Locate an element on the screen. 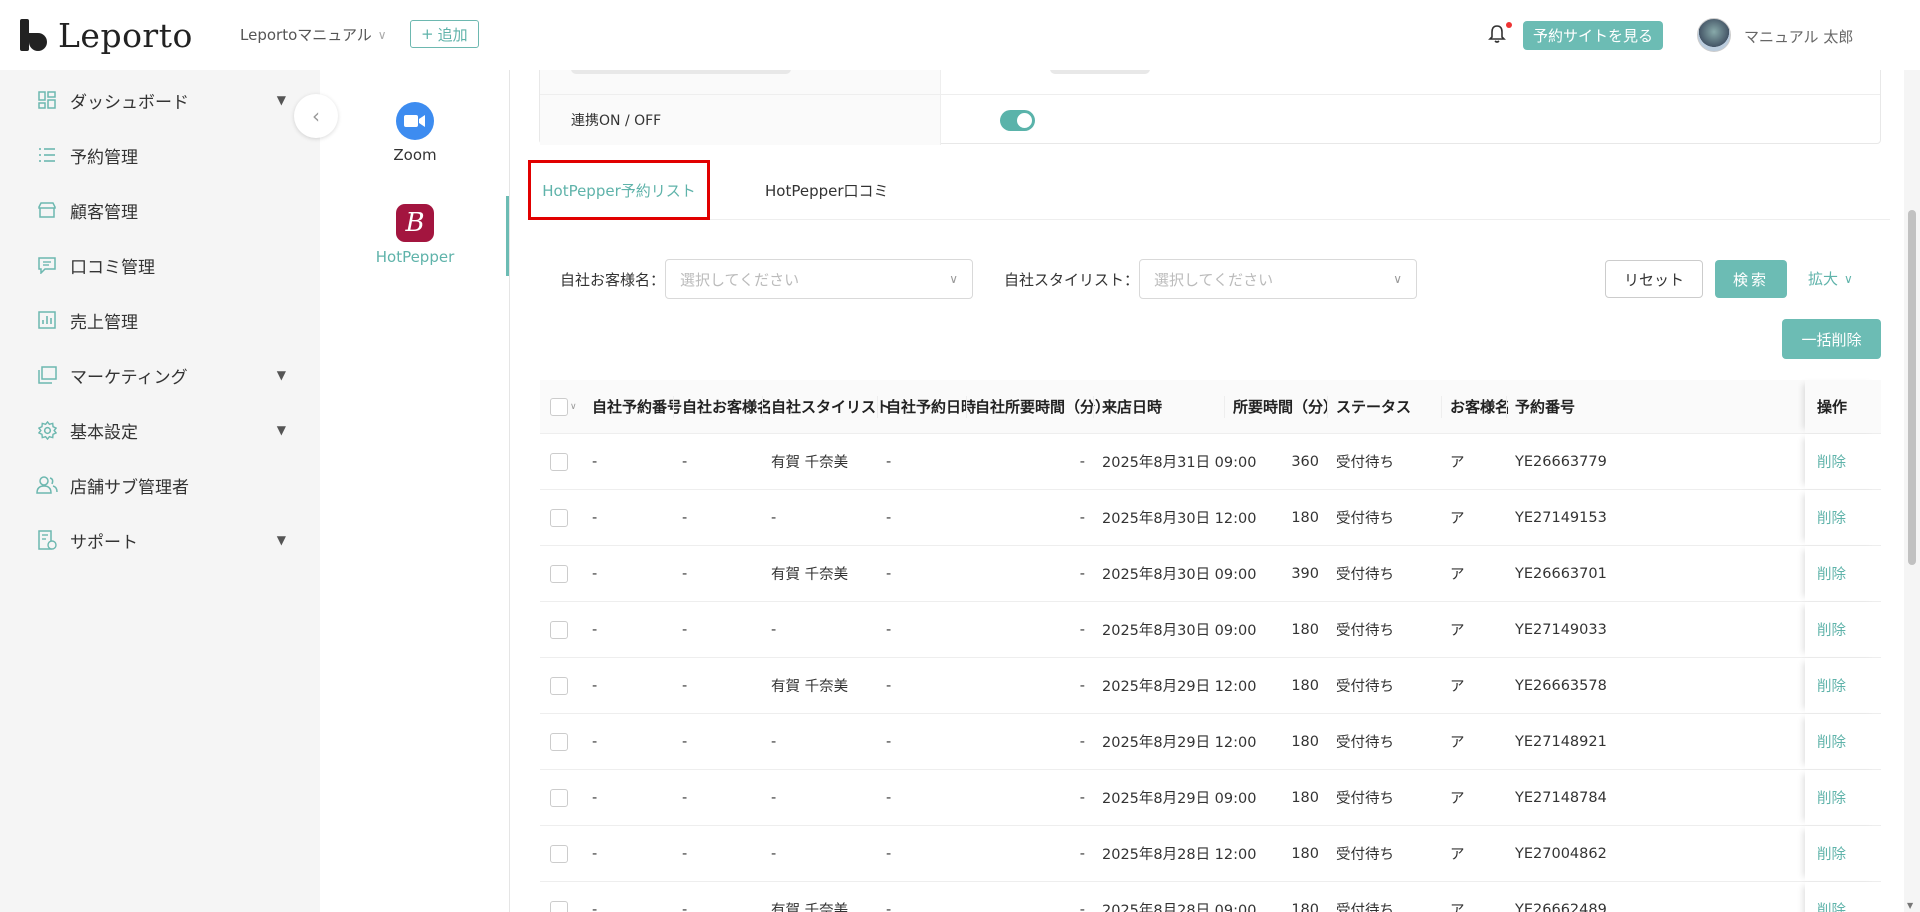 This screenshot has width=1920, height=912. integration-hotpepper: B HotPepper is located at coordinates (415, 235).